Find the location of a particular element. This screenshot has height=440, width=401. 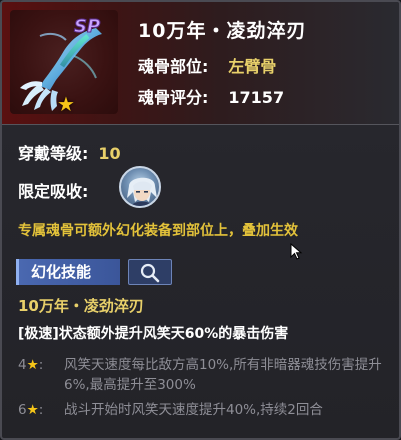

wear-level-value: 10 is located at coordinates (109, 153).